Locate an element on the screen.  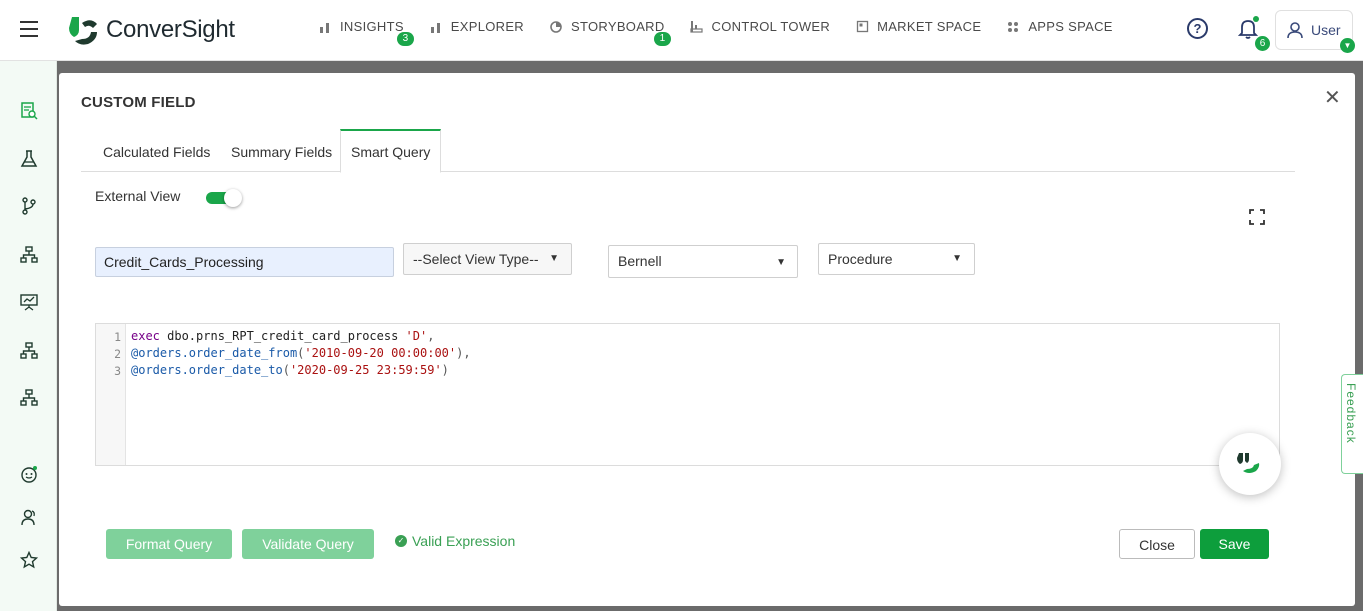
feedback-label: Feedback is located at coordinates (1351, 413).